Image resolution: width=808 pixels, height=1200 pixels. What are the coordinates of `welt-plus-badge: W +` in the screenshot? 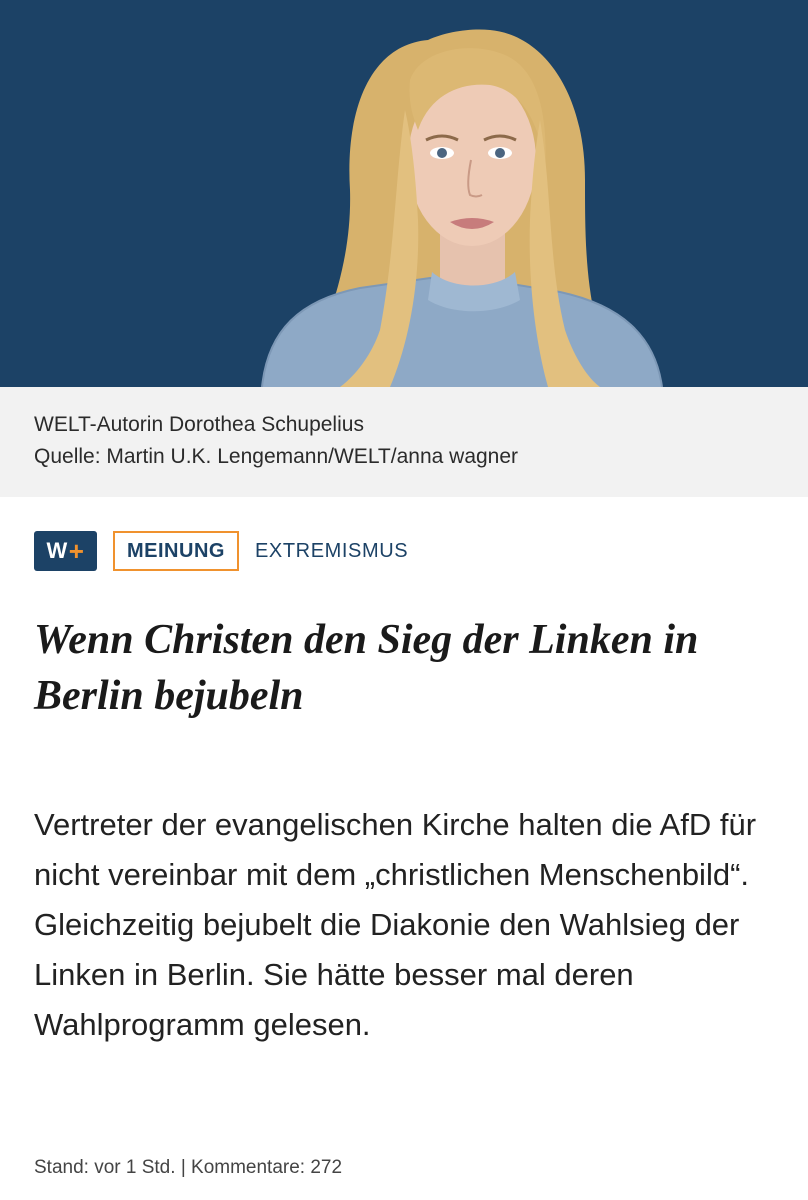 It's located at (65, 551).